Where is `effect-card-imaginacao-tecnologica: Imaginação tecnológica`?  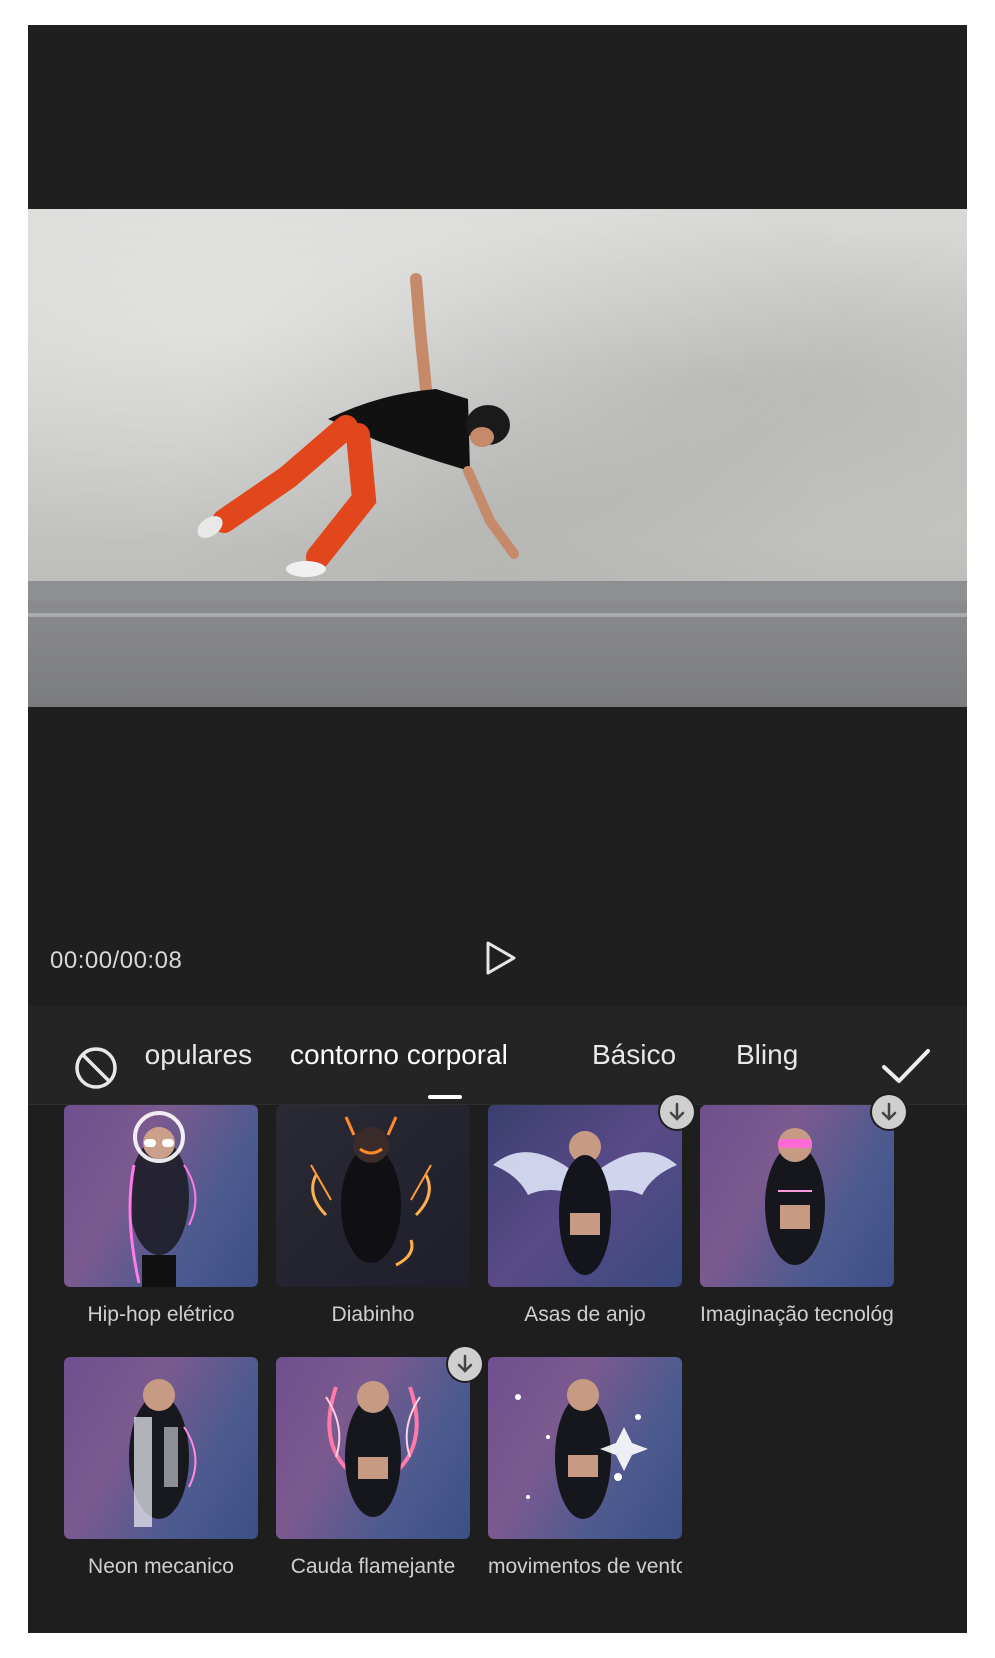 effect-card-imaginacao-tecnologica: Imaginação tecnológica is located at coordinates (803, 1220).